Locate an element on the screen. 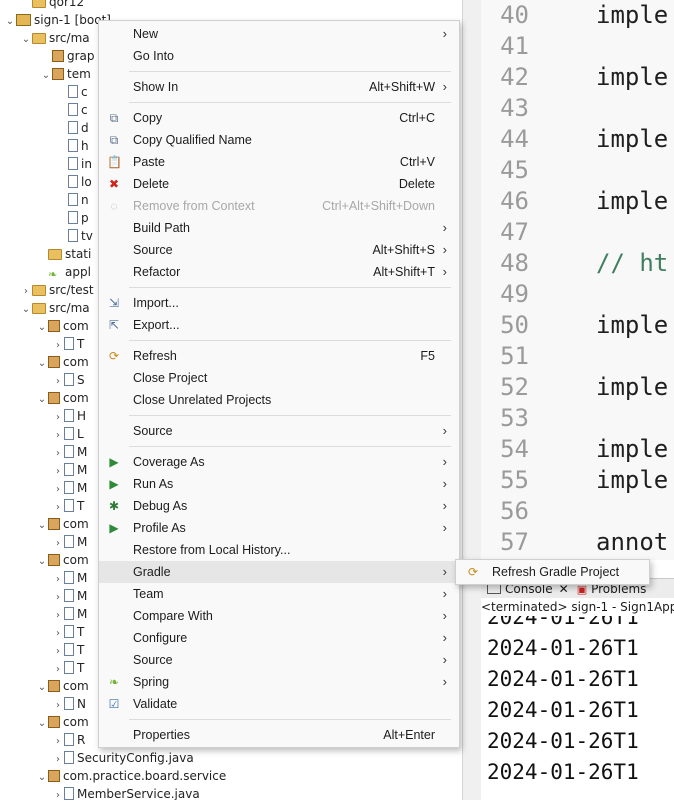 The width and height of the screenshot is (674, 800). tree-item-label: S is located at coordinates (81, 380).